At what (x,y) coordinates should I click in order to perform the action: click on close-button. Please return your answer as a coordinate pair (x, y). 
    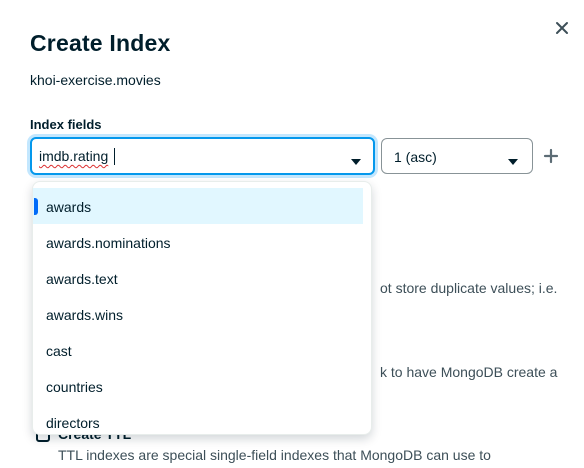
    Looking at the image, I should click on (562, 28).